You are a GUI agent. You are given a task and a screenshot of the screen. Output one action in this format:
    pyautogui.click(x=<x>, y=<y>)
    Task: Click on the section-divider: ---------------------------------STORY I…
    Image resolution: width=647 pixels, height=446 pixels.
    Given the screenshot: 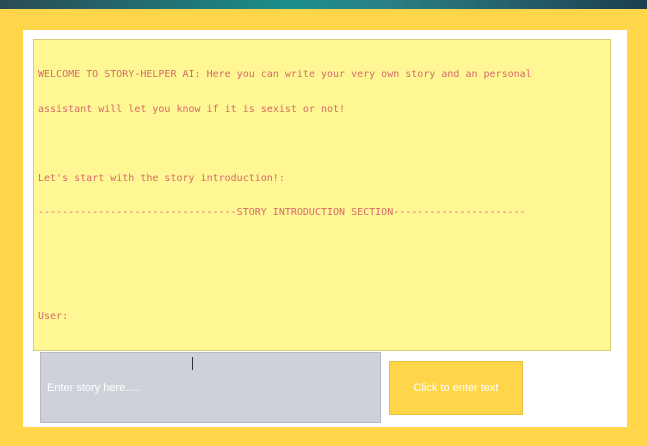 What is the action you would take?
    pyautogui.click(x=282, y=212)
    